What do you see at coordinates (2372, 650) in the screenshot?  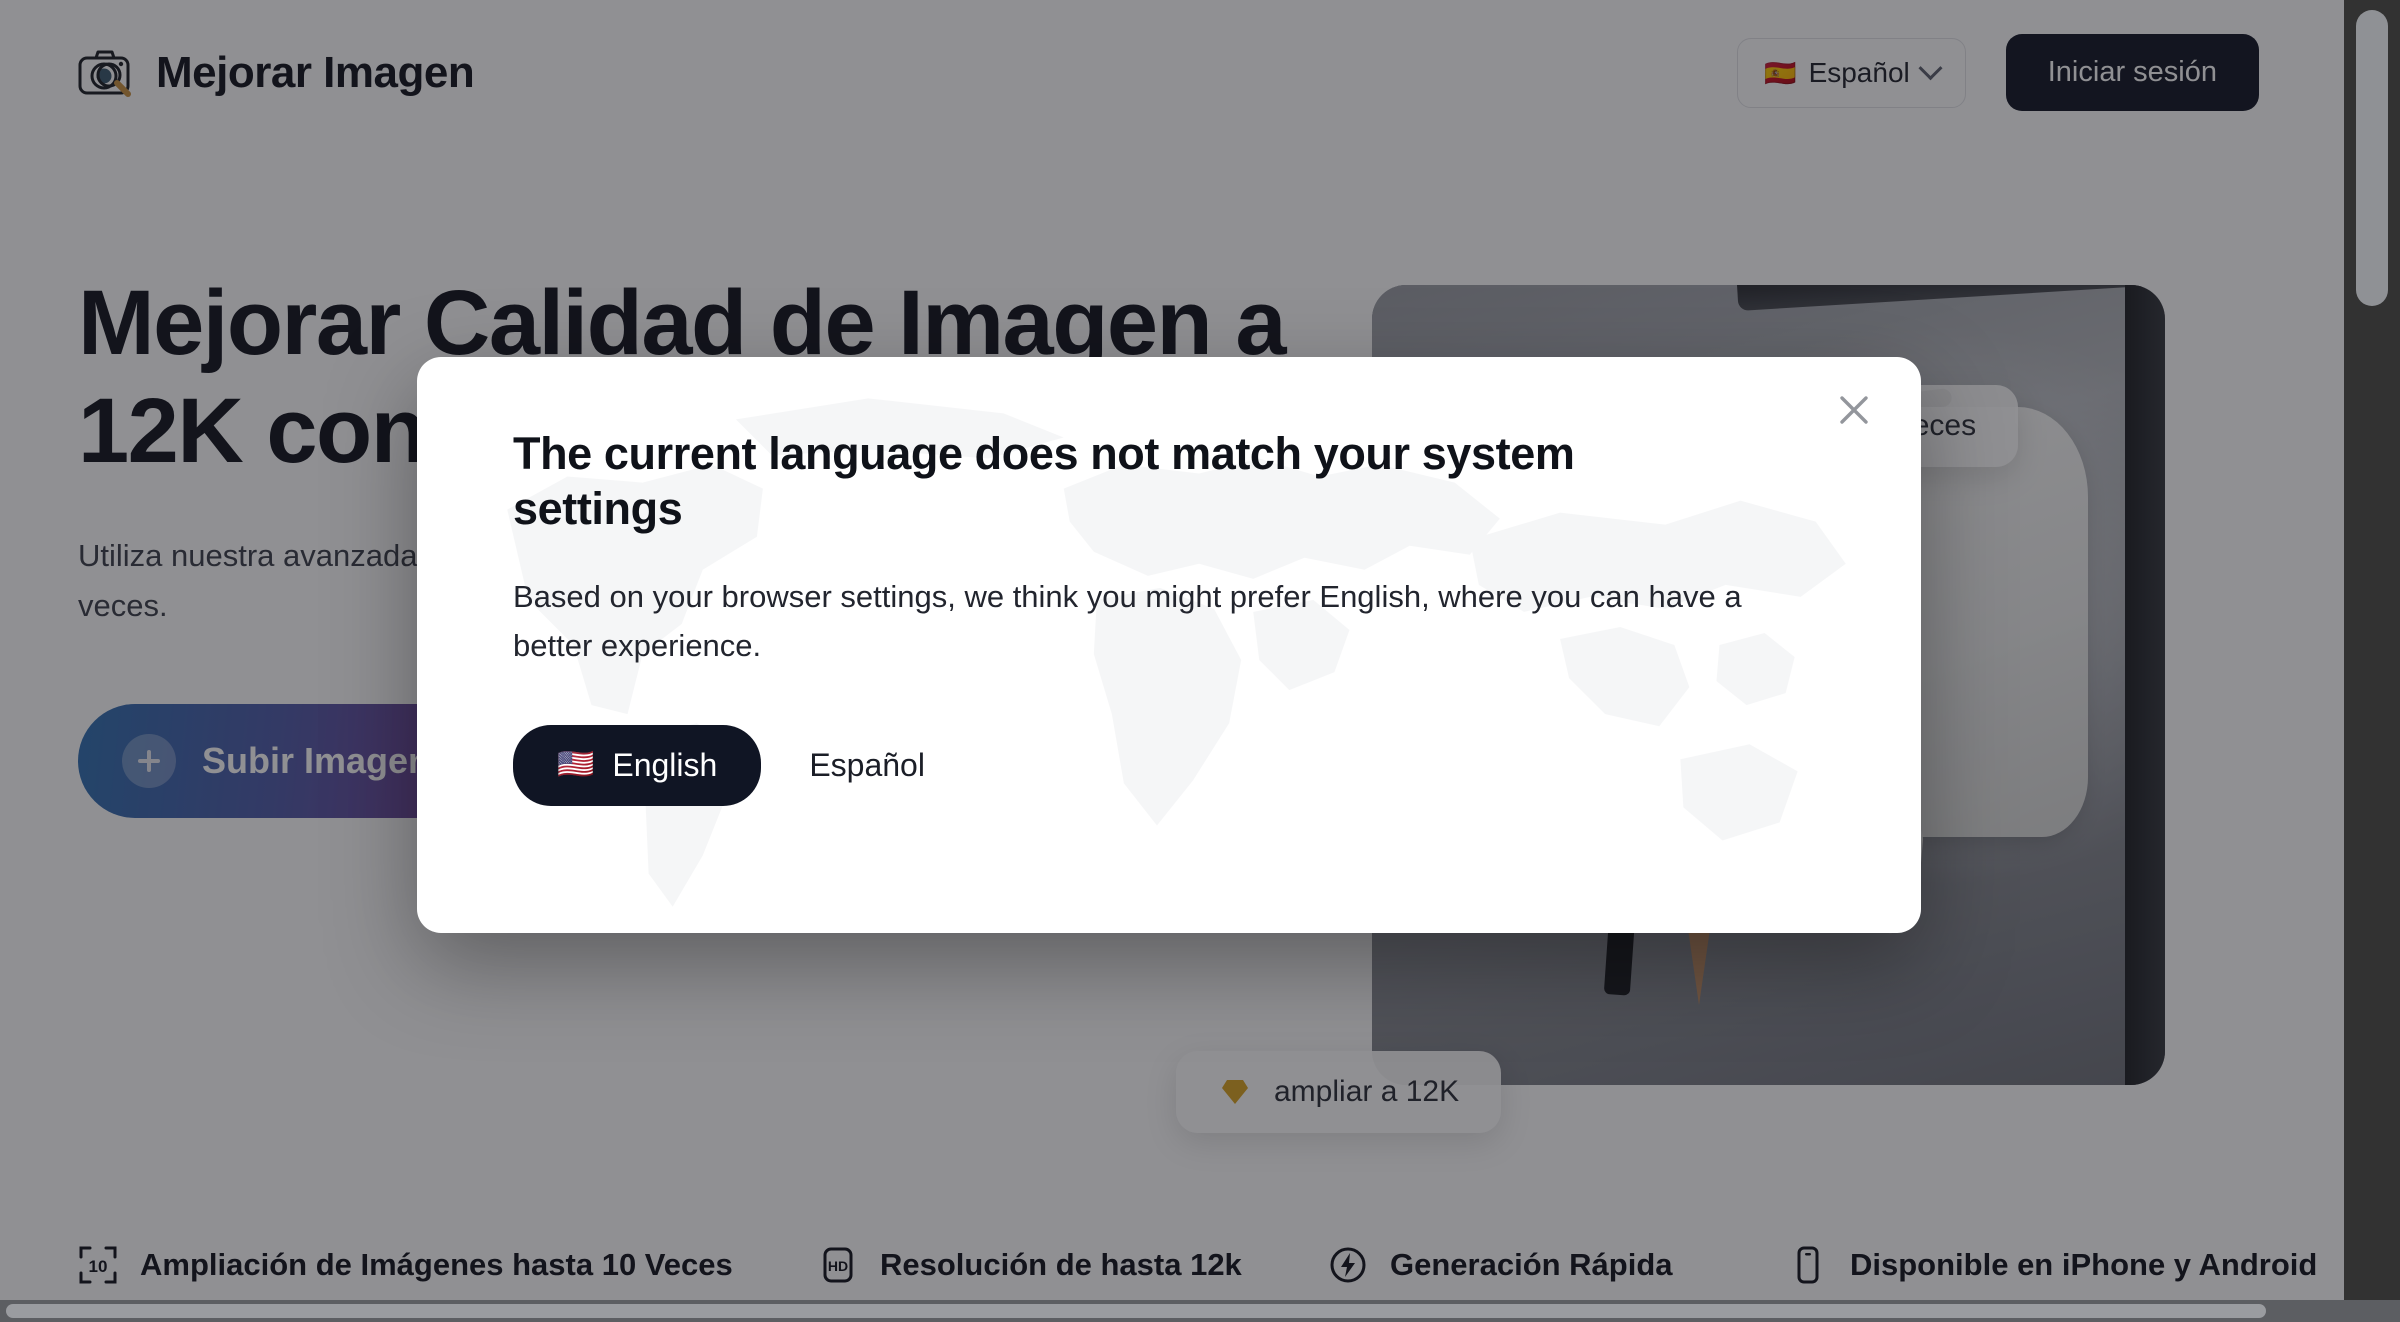 I see `vertical-scrollbar-track` at bounding box center [2372, 650].